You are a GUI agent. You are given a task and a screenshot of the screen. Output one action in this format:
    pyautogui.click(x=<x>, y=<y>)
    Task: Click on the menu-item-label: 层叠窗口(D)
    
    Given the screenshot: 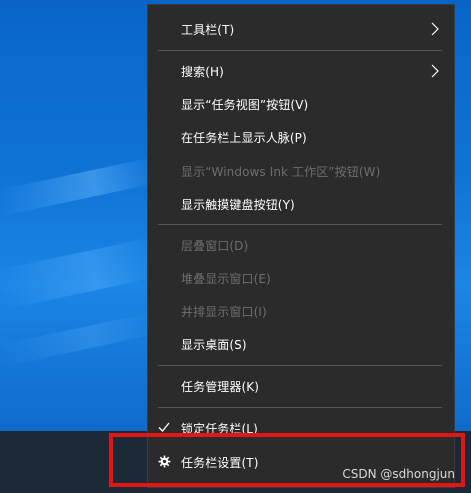 What is the action you would take?
    pyautogui.click(x=215, y=245)
    